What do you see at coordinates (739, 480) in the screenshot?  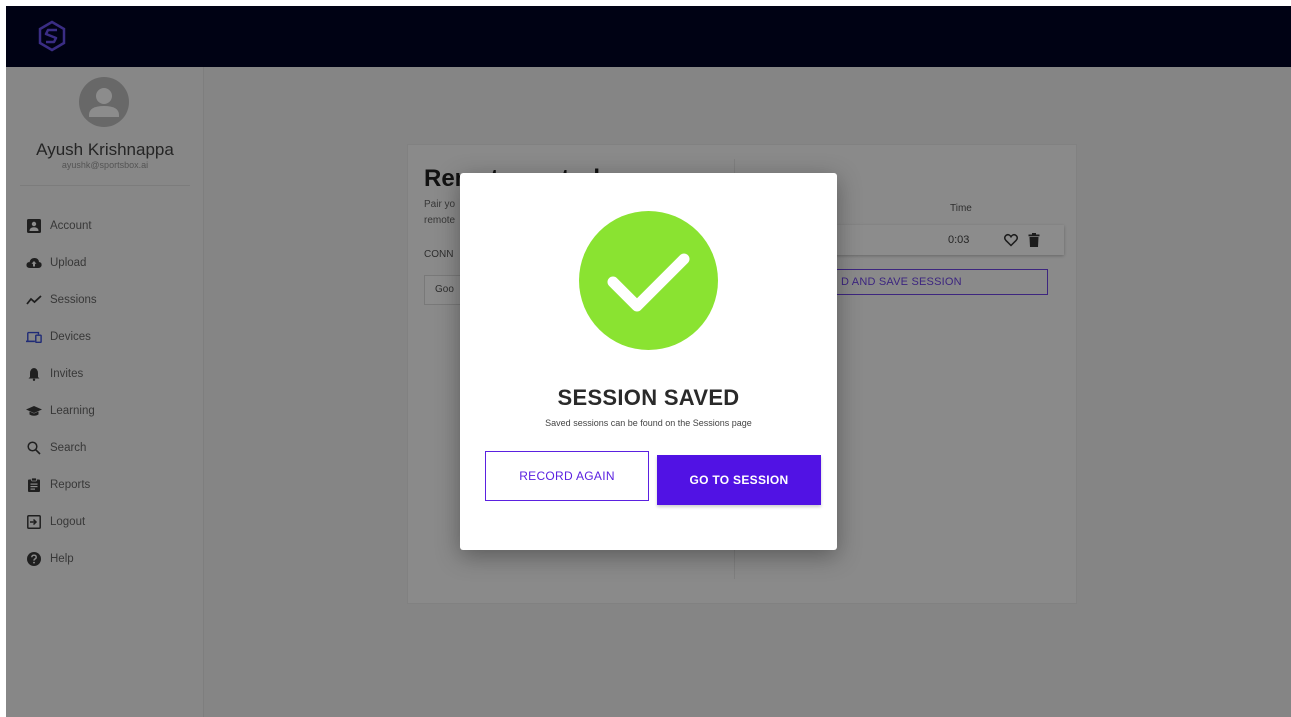 I see `go-to-session-button: GO TO SESSION` at bounding box center [739, 480].